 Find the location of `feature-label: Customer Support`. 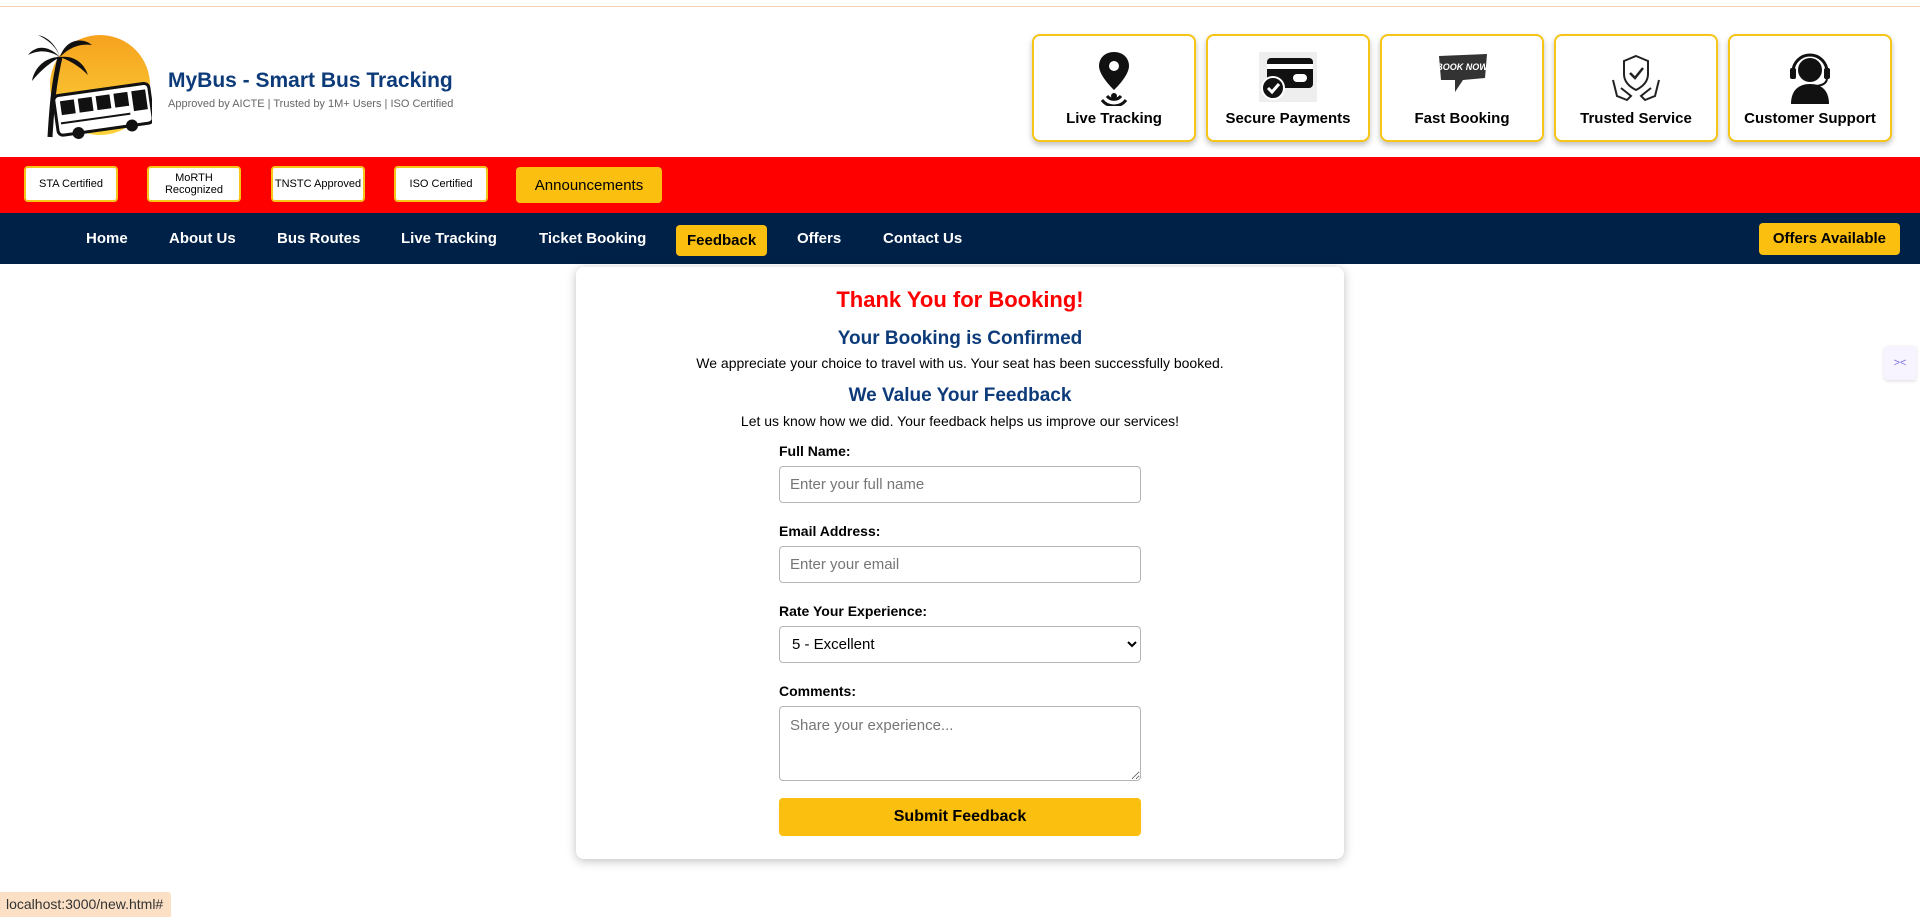

feature-label: Customer Support is located at coordinates (1810, 118).